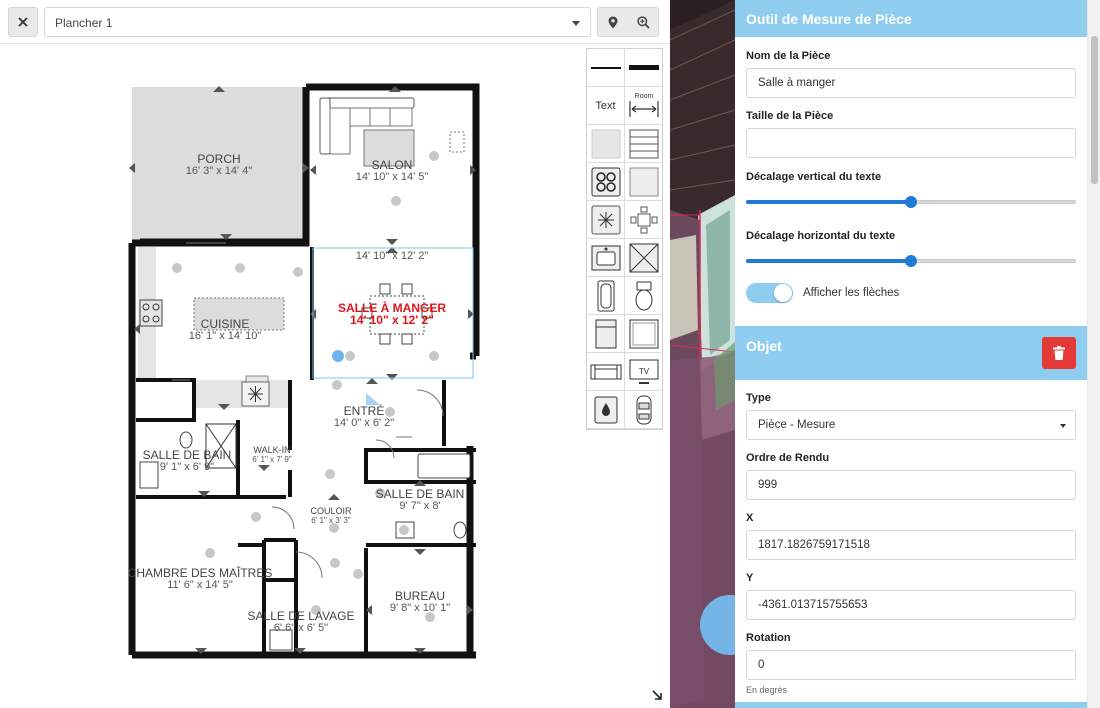  I want to click on vertical-offset-slider, so click(911, 202).